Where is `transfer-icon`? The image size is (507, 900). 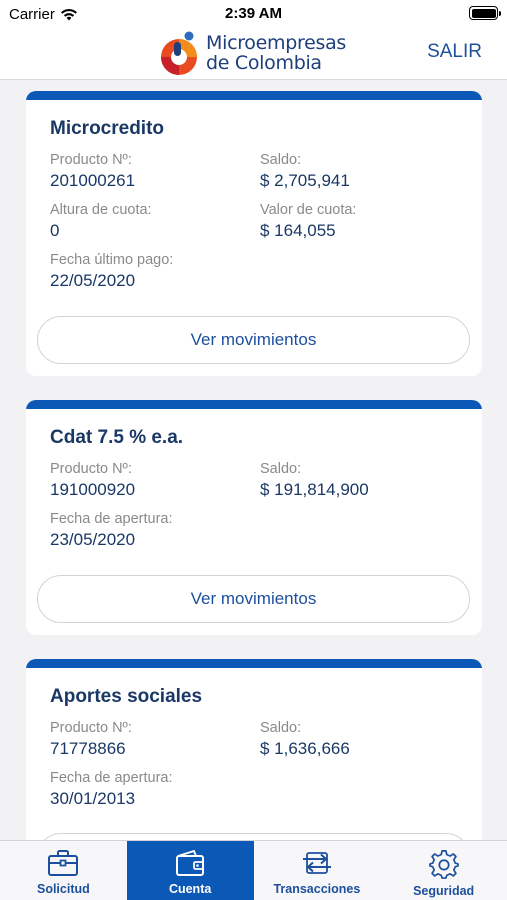 transfer-icon is located at coordinates (316, 863).